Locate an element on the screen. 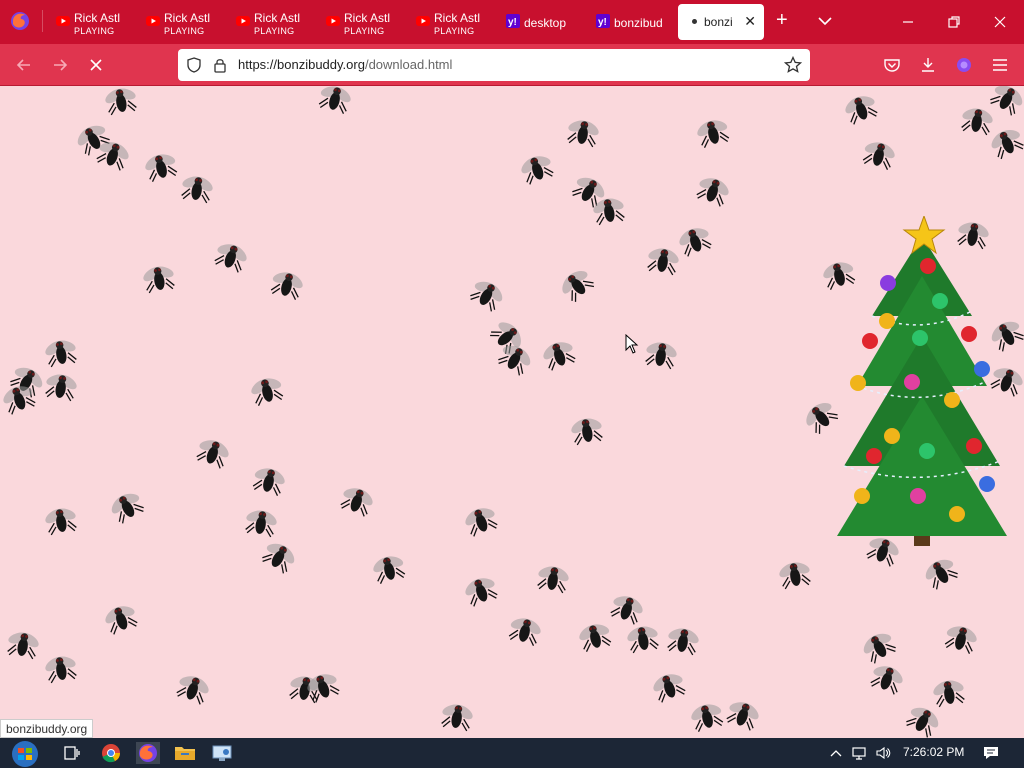  notification-center-icon is located at coordinates (991, 753).